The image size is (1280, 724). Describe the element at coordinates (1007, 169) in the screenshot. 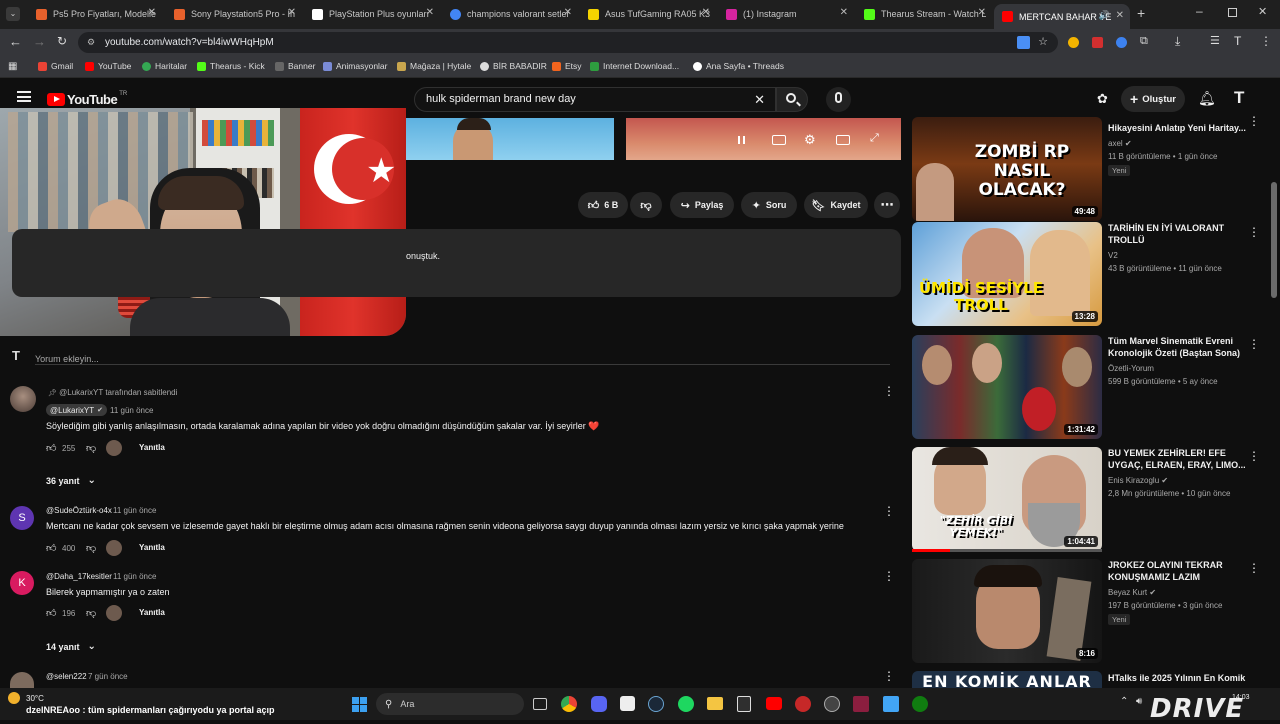

I see `recommended-thumbnail: ZOMBİ RP NASIL OLACAK? 49:48` at that location.